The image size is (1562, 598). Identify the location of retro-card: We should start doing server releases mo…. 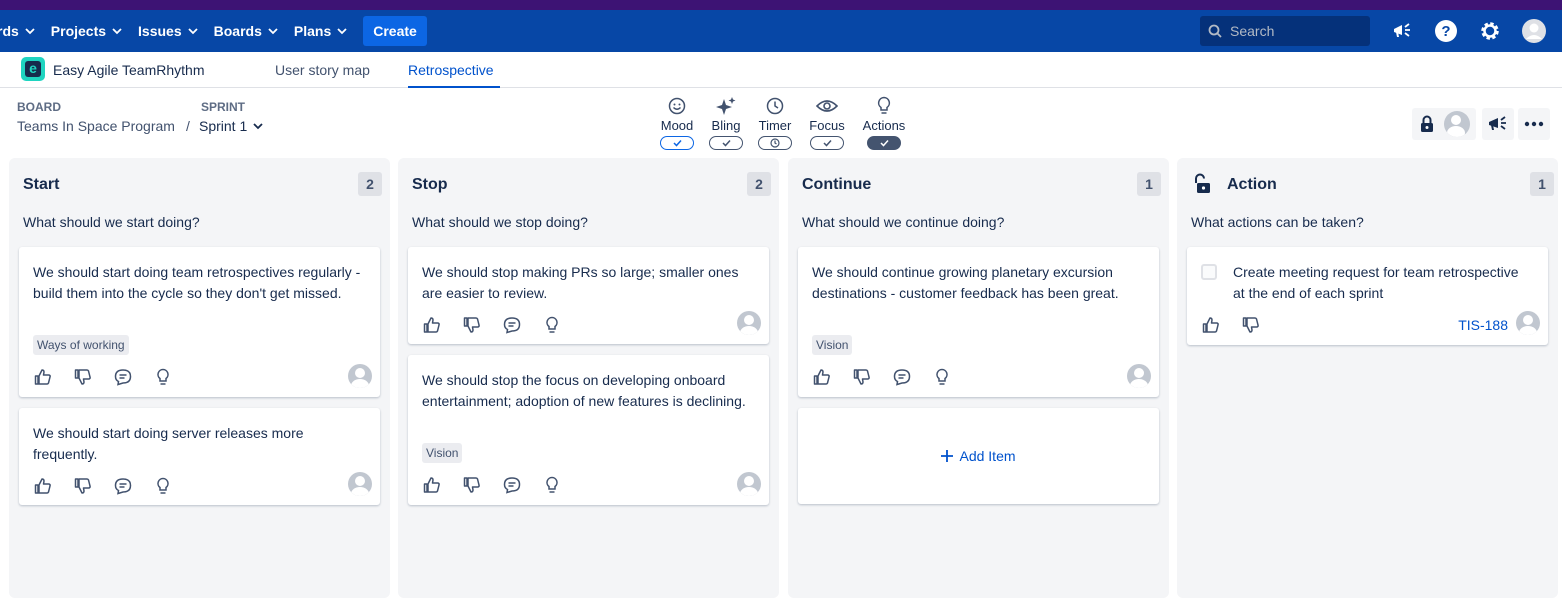
(199, 456).